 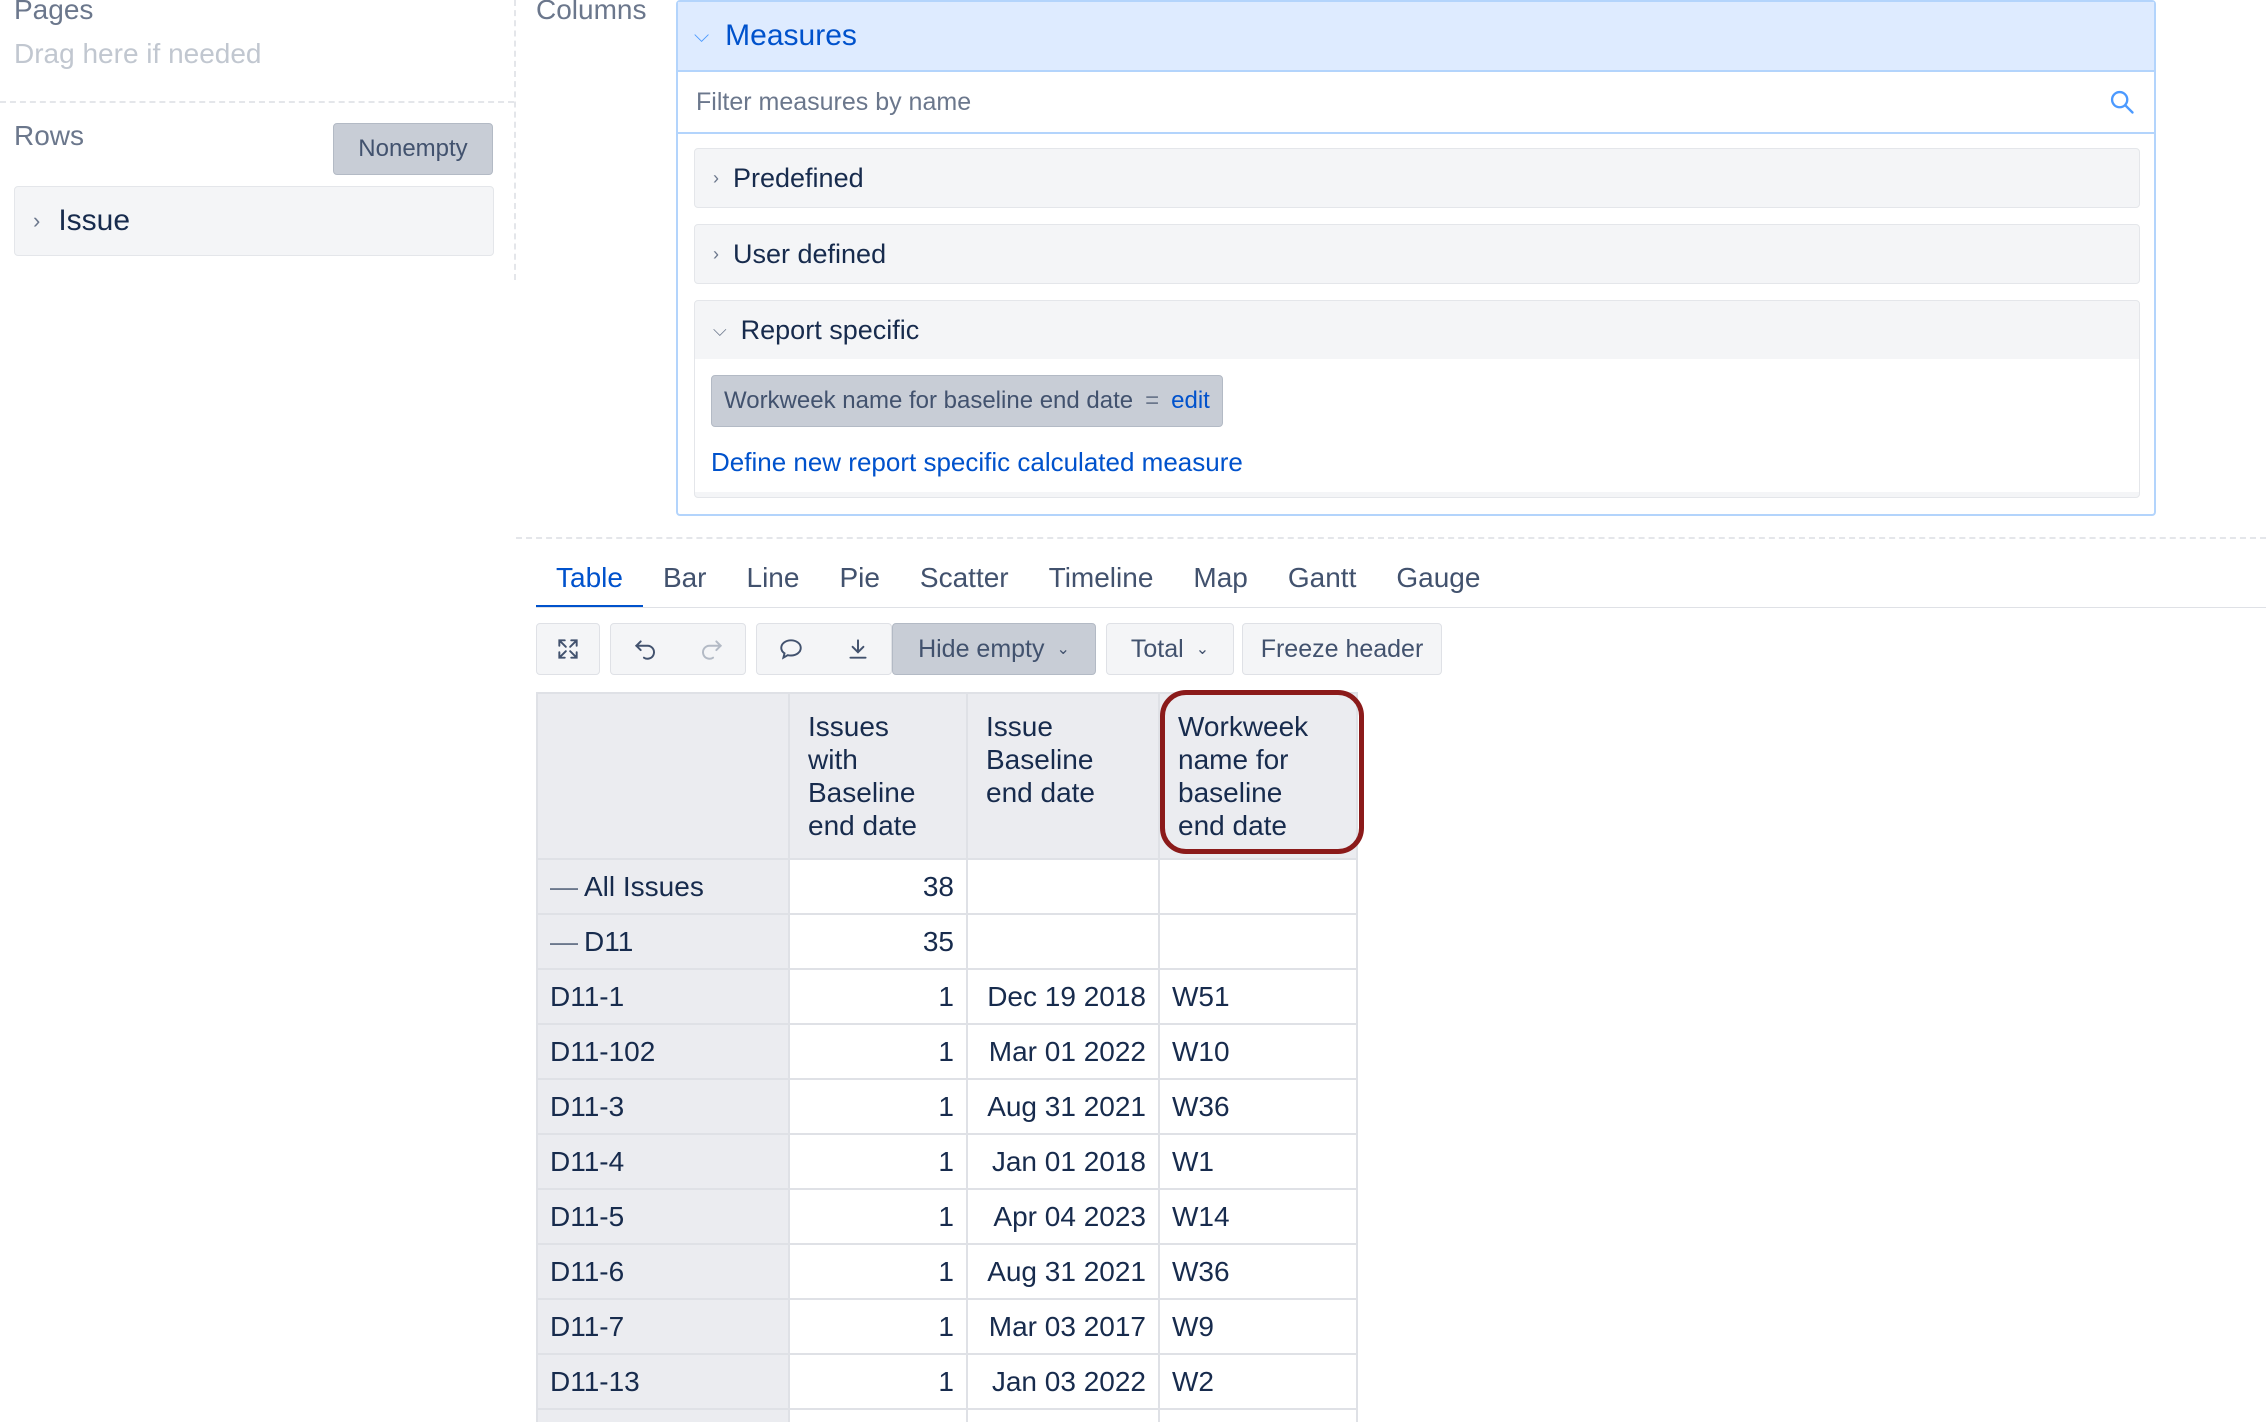 I want to click on row-header: D11-3, so click(x=663, y=1106).